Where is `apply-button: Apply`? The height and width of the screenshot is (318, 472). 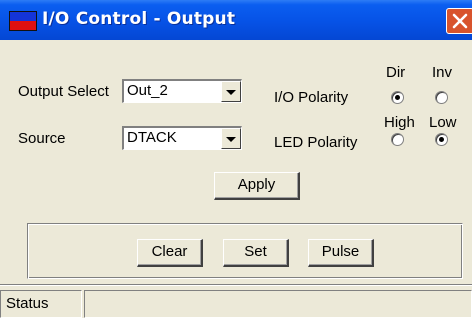 apply-button: Apply is located at coordinates (257, 186).